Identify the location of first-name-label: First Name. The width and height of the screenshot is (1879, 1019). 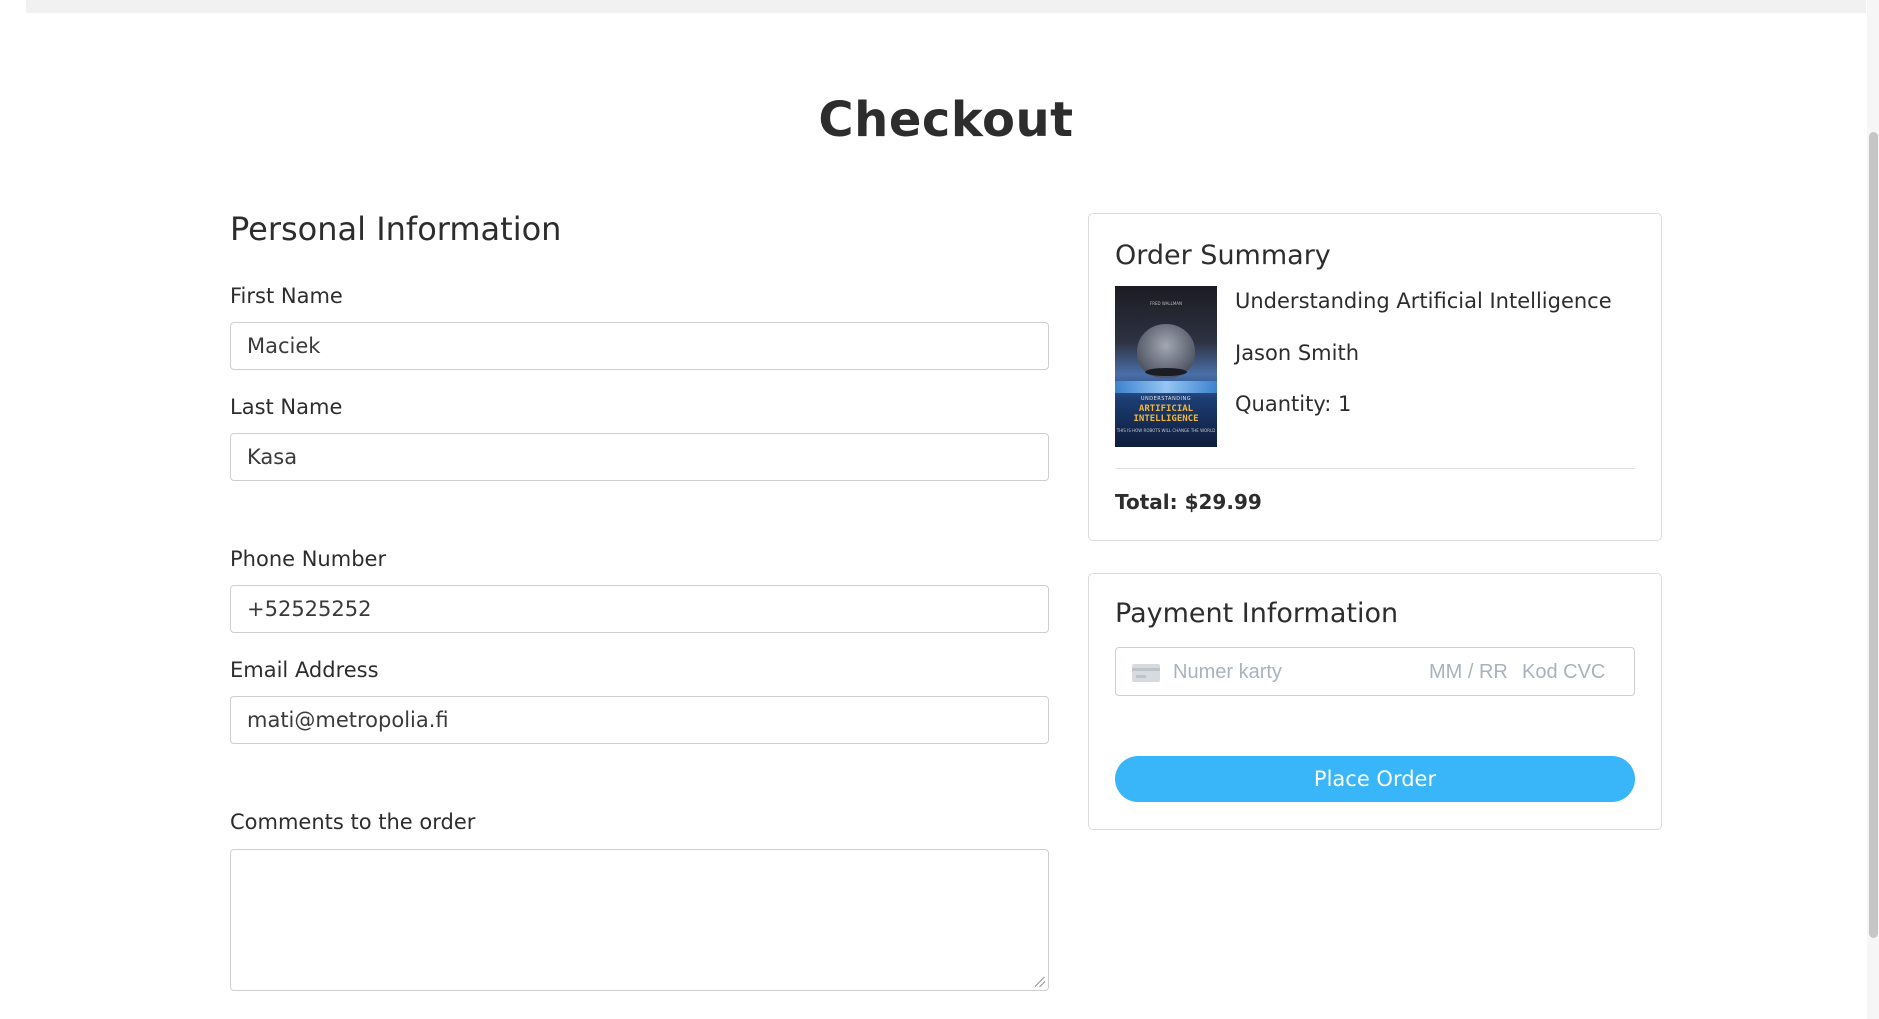
(286, 296).